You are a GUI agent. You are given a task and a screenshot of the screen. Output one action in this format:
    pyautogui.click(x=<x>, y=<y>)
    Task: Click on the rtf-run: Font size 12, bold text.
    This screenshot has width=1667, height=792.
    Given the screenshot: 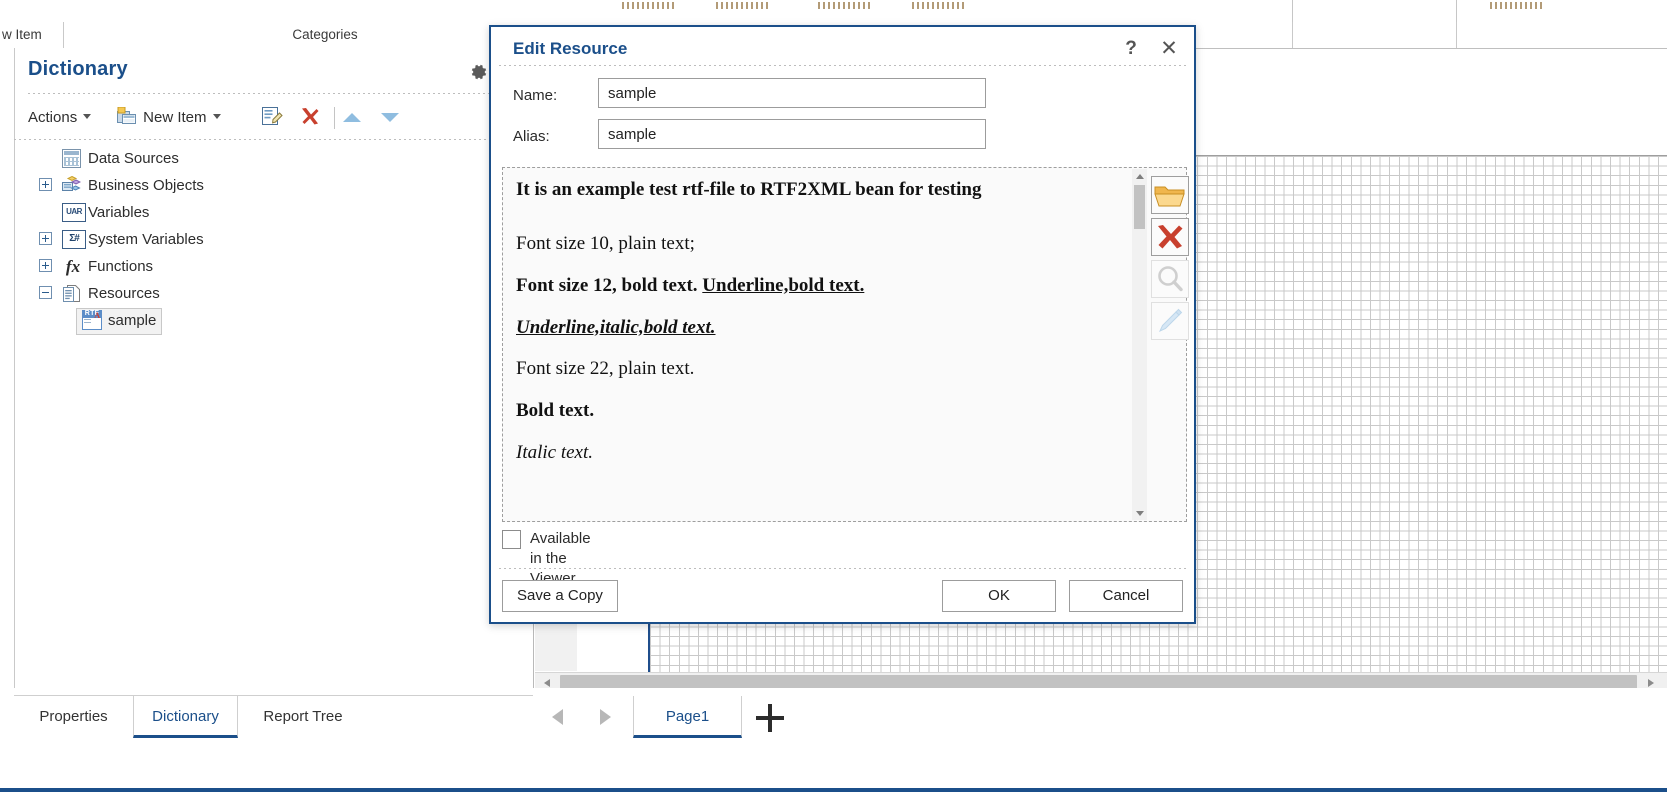 What is the action you would take?
    pyautogui.click(x=609, y=285)
    